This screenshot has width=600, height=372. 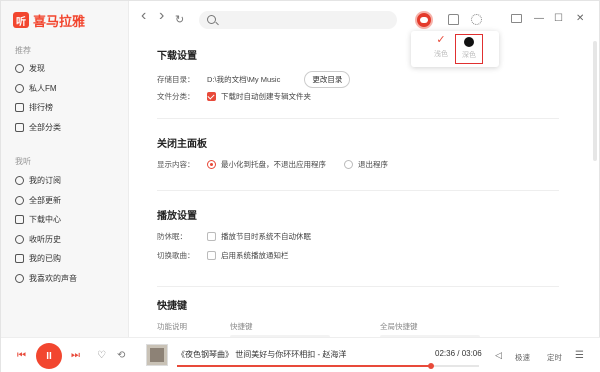 I want to click on avatar, so click(x=424, y=20).